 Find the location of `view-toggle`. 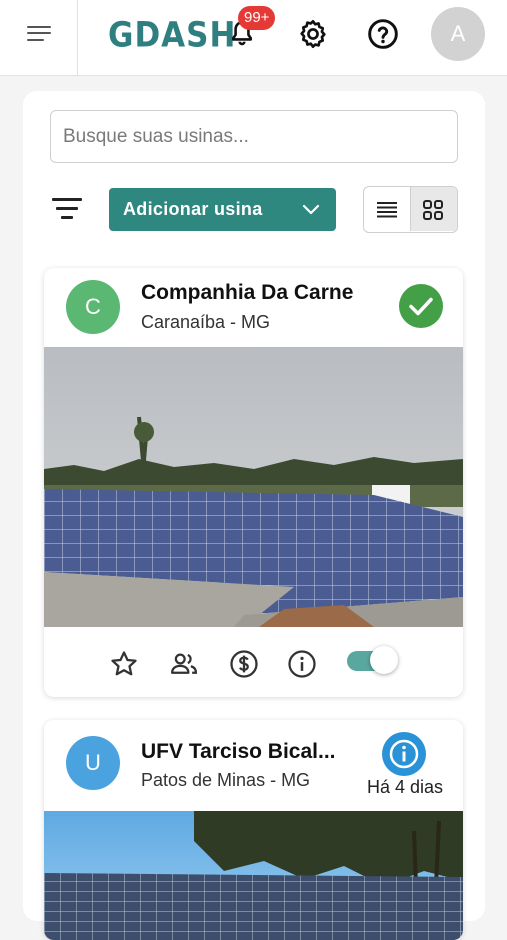

view-toggle is located at coordinates (410, 209).